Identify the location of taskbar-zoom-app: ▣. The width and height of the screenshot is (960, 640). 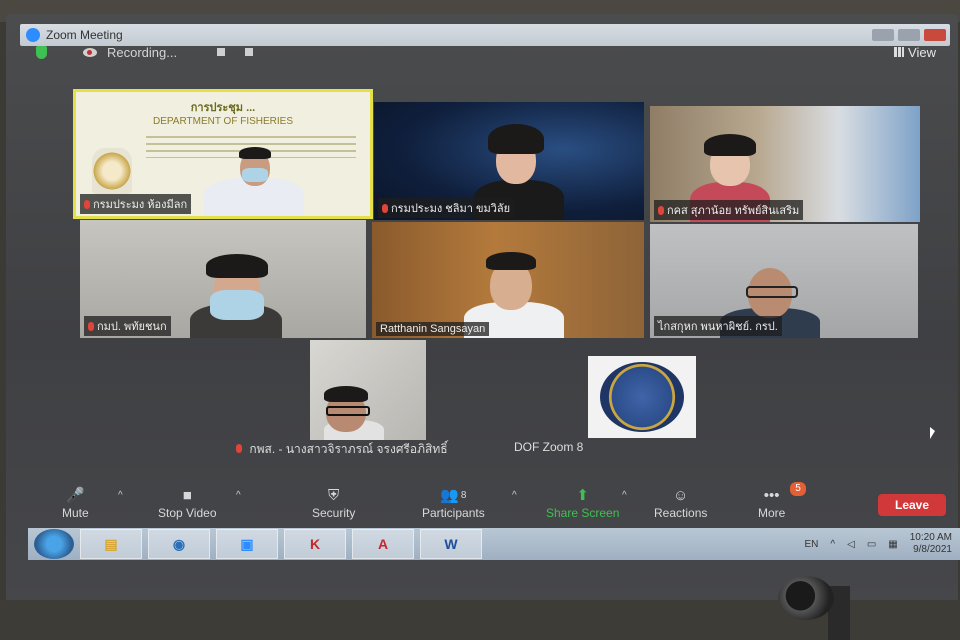
(247, 544).